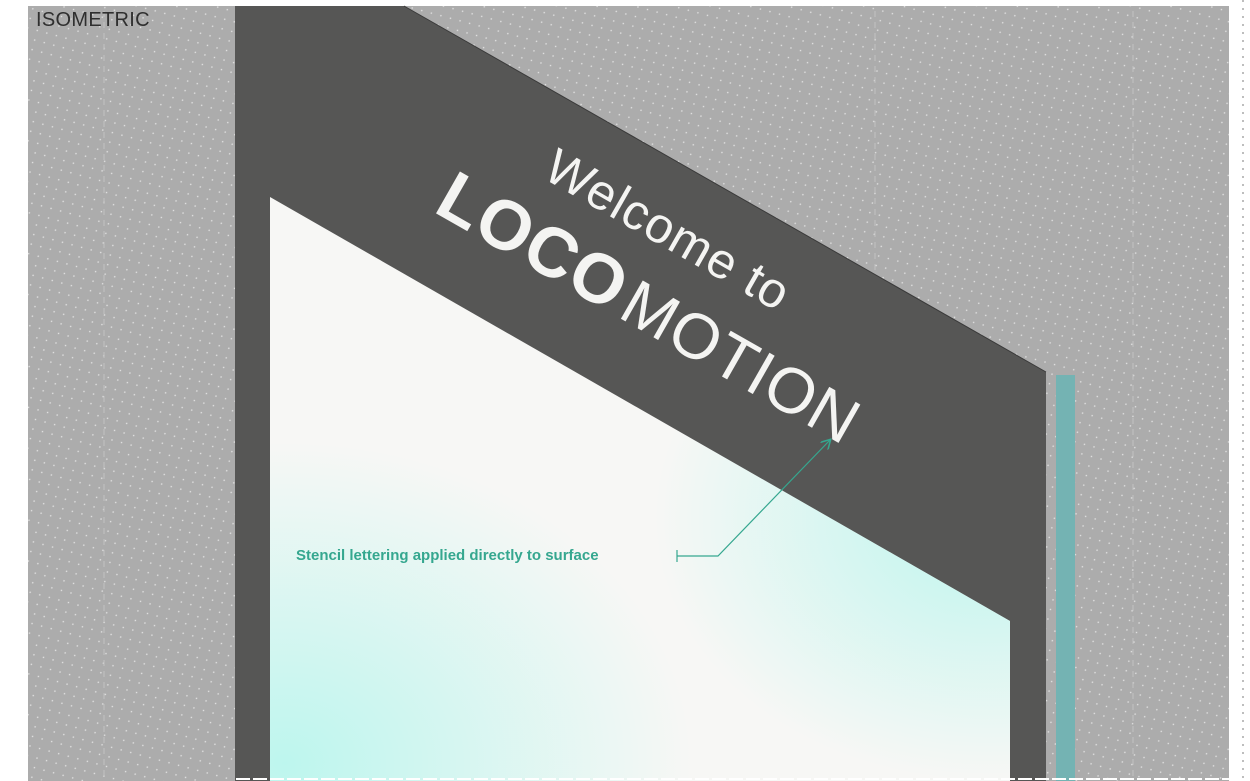  What do you see at coordinates (1239, 390) in the screenshot?
I see `right-margin` at bounding box center [1239, 390].